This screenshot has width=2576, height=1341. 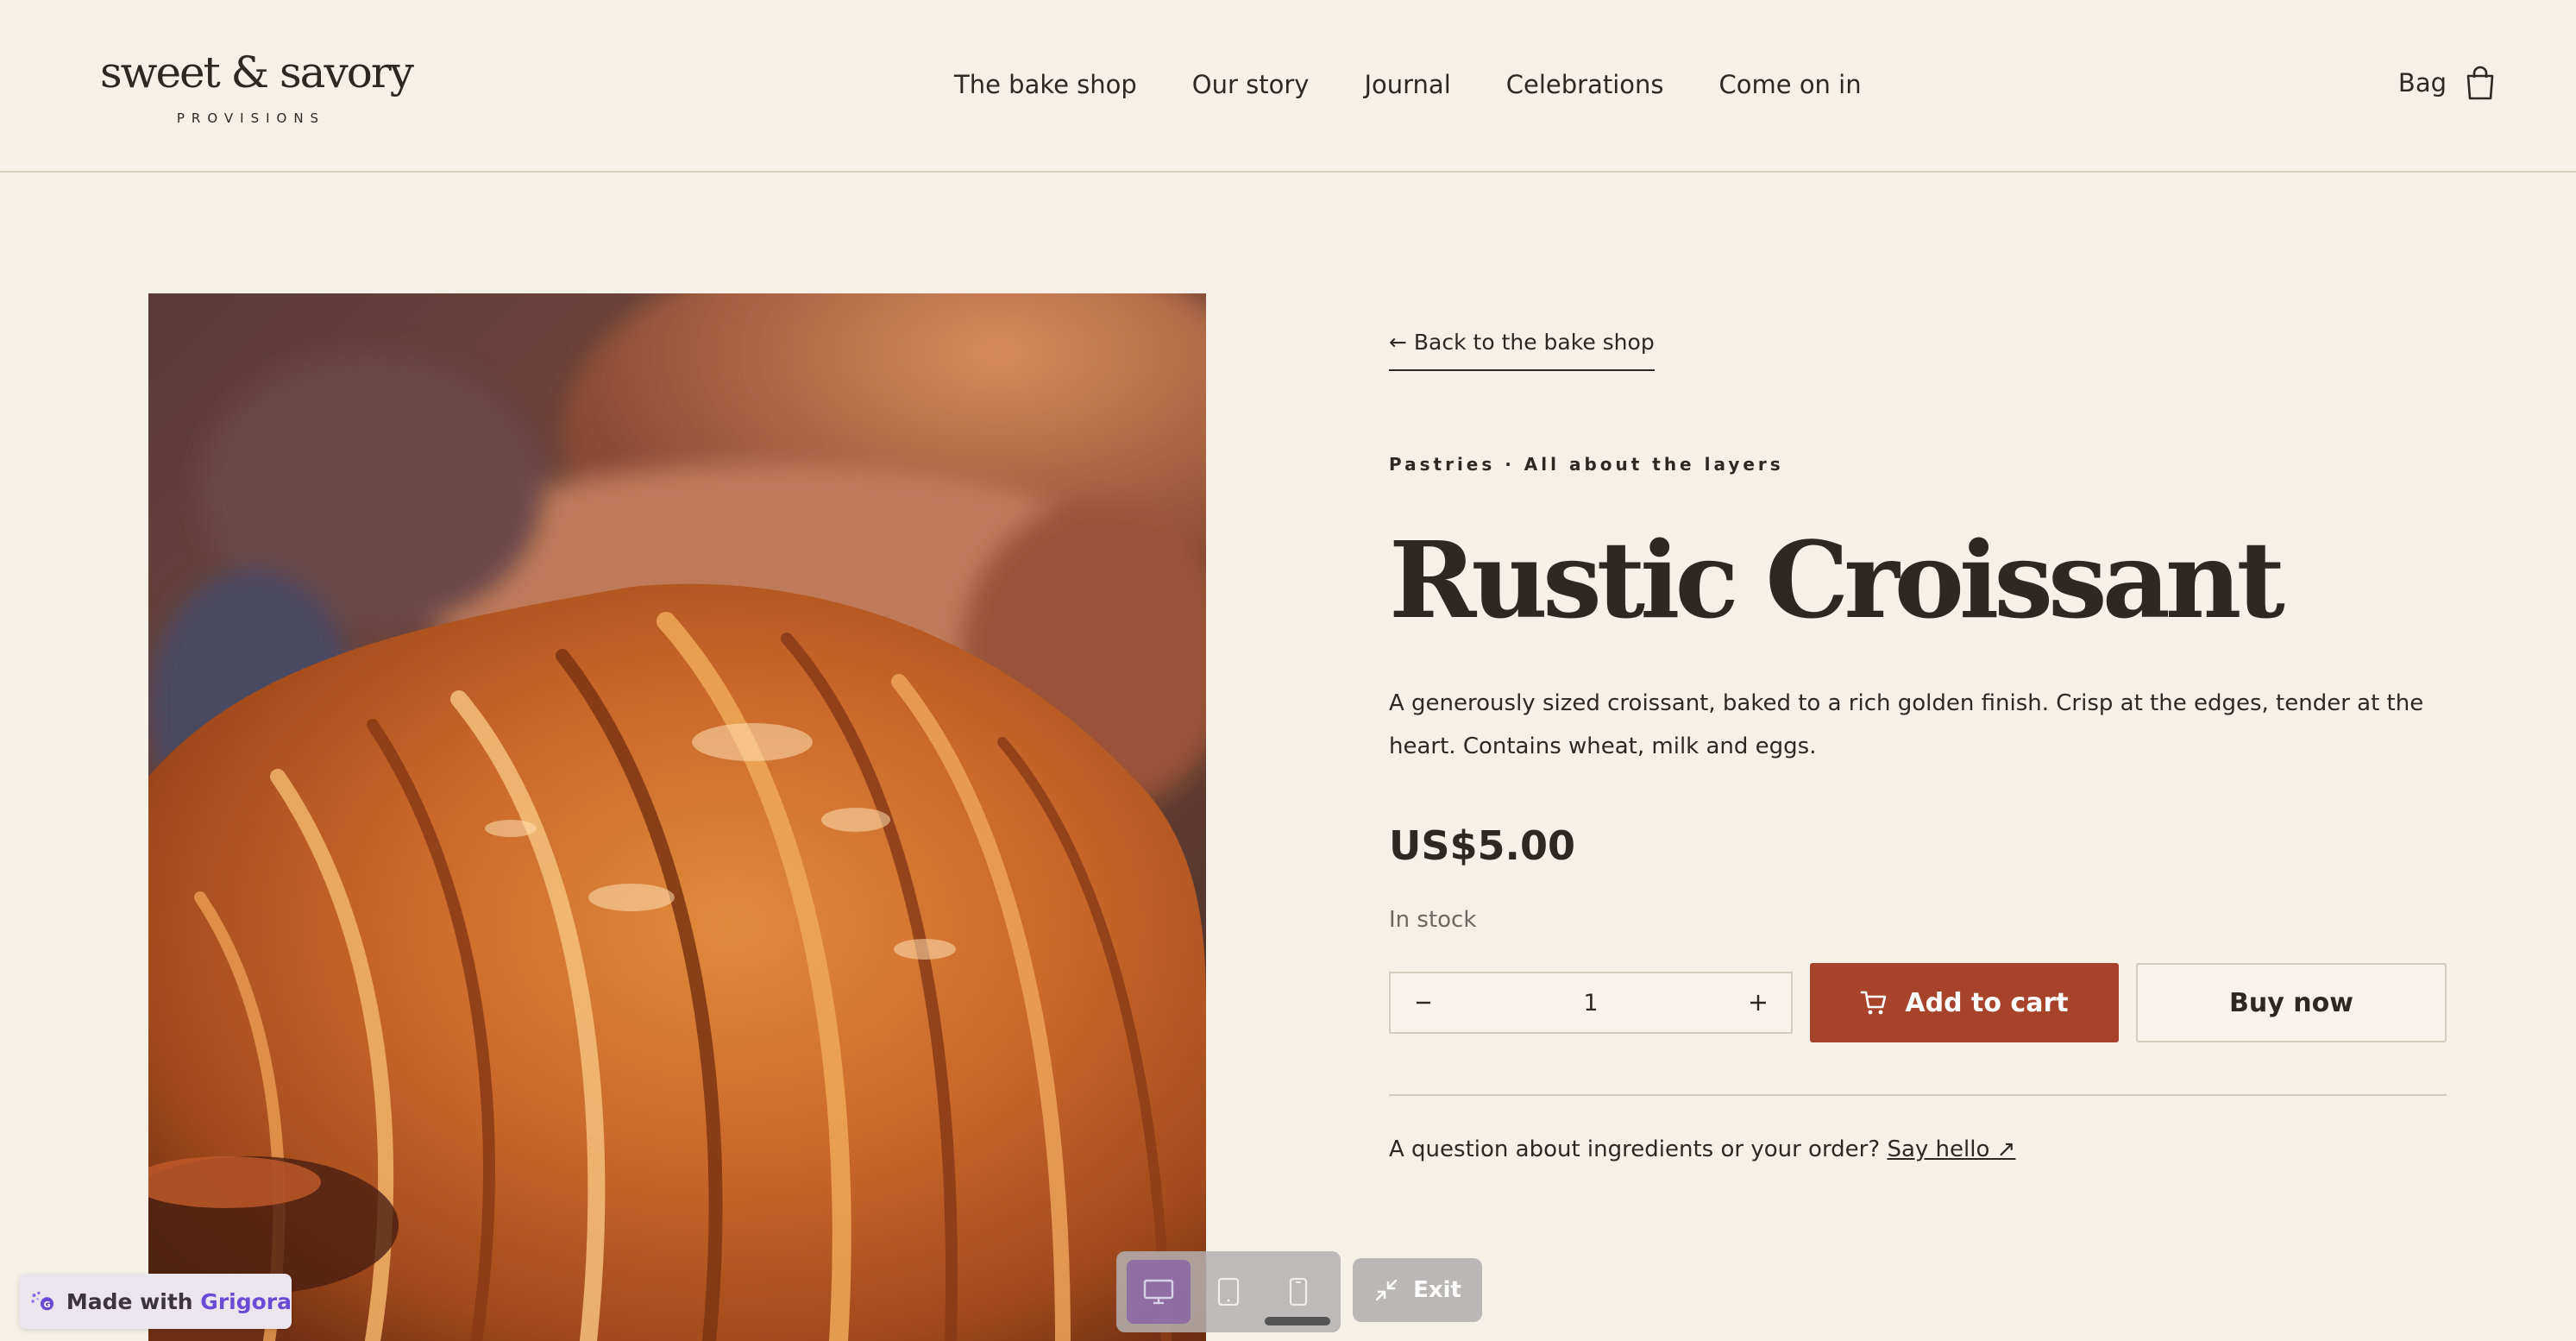 I want to click on made-with-badge: G Made with Grigora, so click(x=155, y=1301).